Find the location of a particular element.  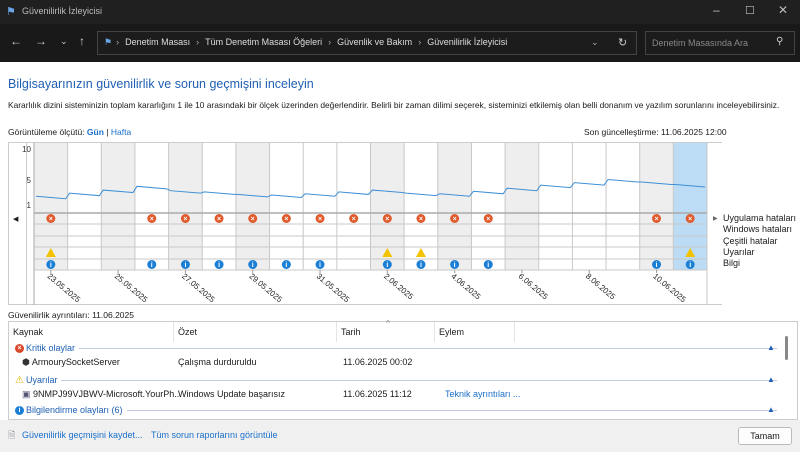

view-day-link: Gün is located at coordinates (95, 132).